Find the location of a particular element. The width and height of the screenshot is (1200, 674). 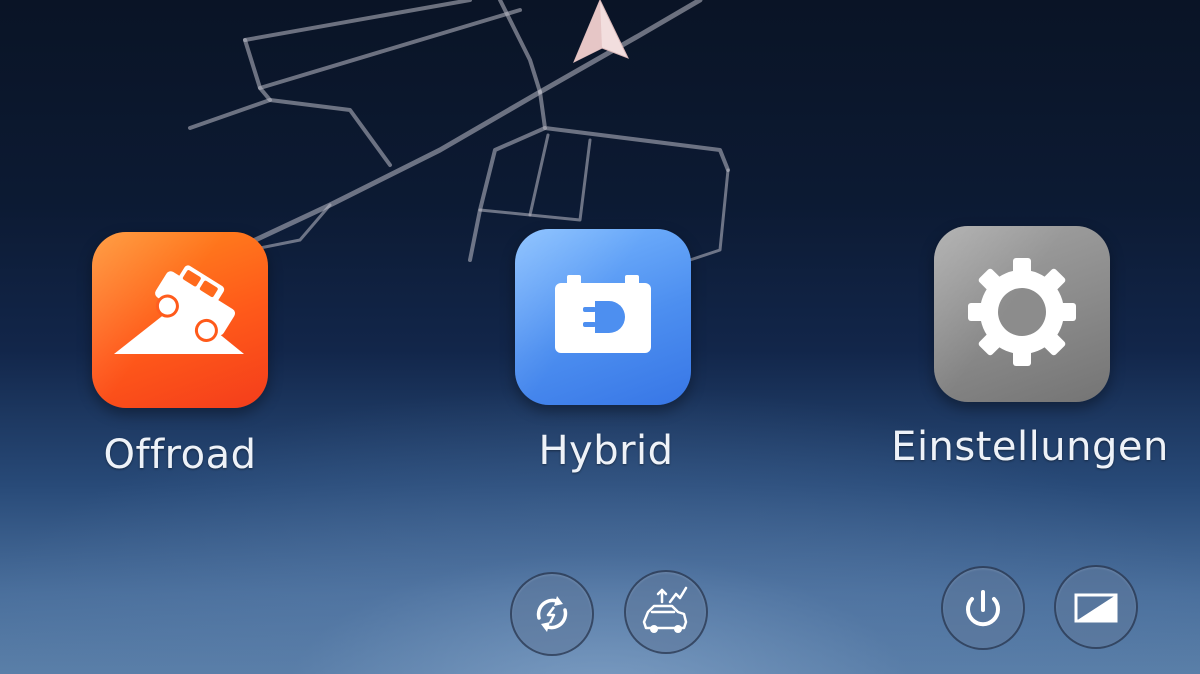

display-brightness-button is located at coordinates (1096, 607).